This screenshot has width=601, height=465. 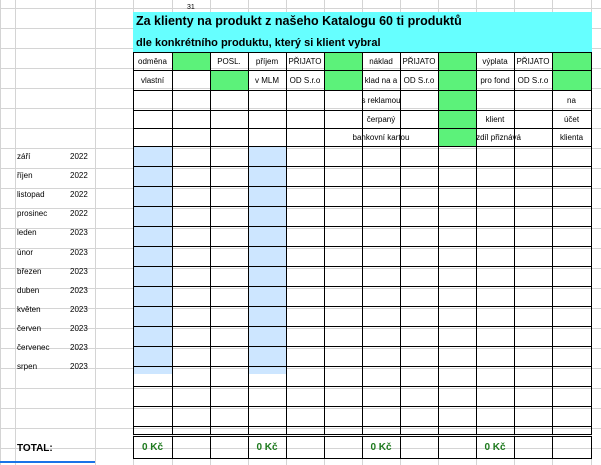 I want to click on header-cell: náklad, so click(x=381, y=61).